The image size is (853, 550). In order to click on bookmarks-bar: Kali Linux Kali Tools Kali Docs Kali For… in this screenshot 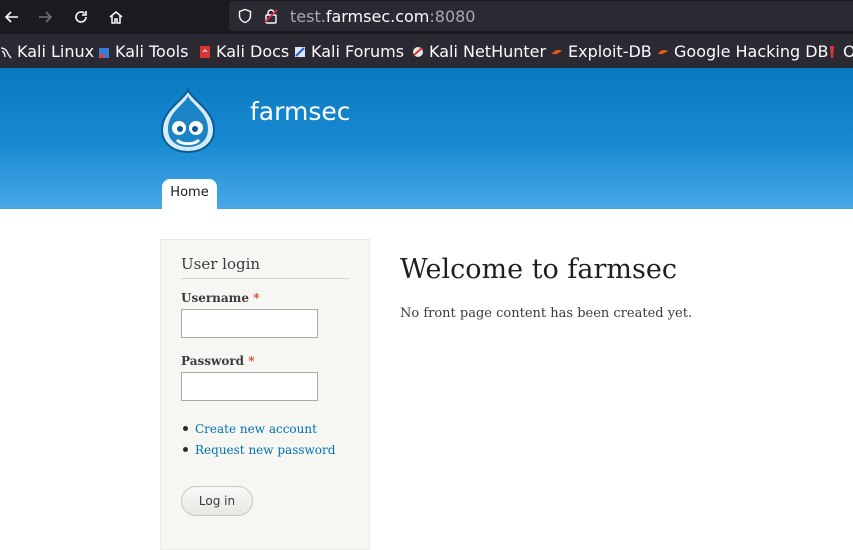, I will do `click(426, 51)`.